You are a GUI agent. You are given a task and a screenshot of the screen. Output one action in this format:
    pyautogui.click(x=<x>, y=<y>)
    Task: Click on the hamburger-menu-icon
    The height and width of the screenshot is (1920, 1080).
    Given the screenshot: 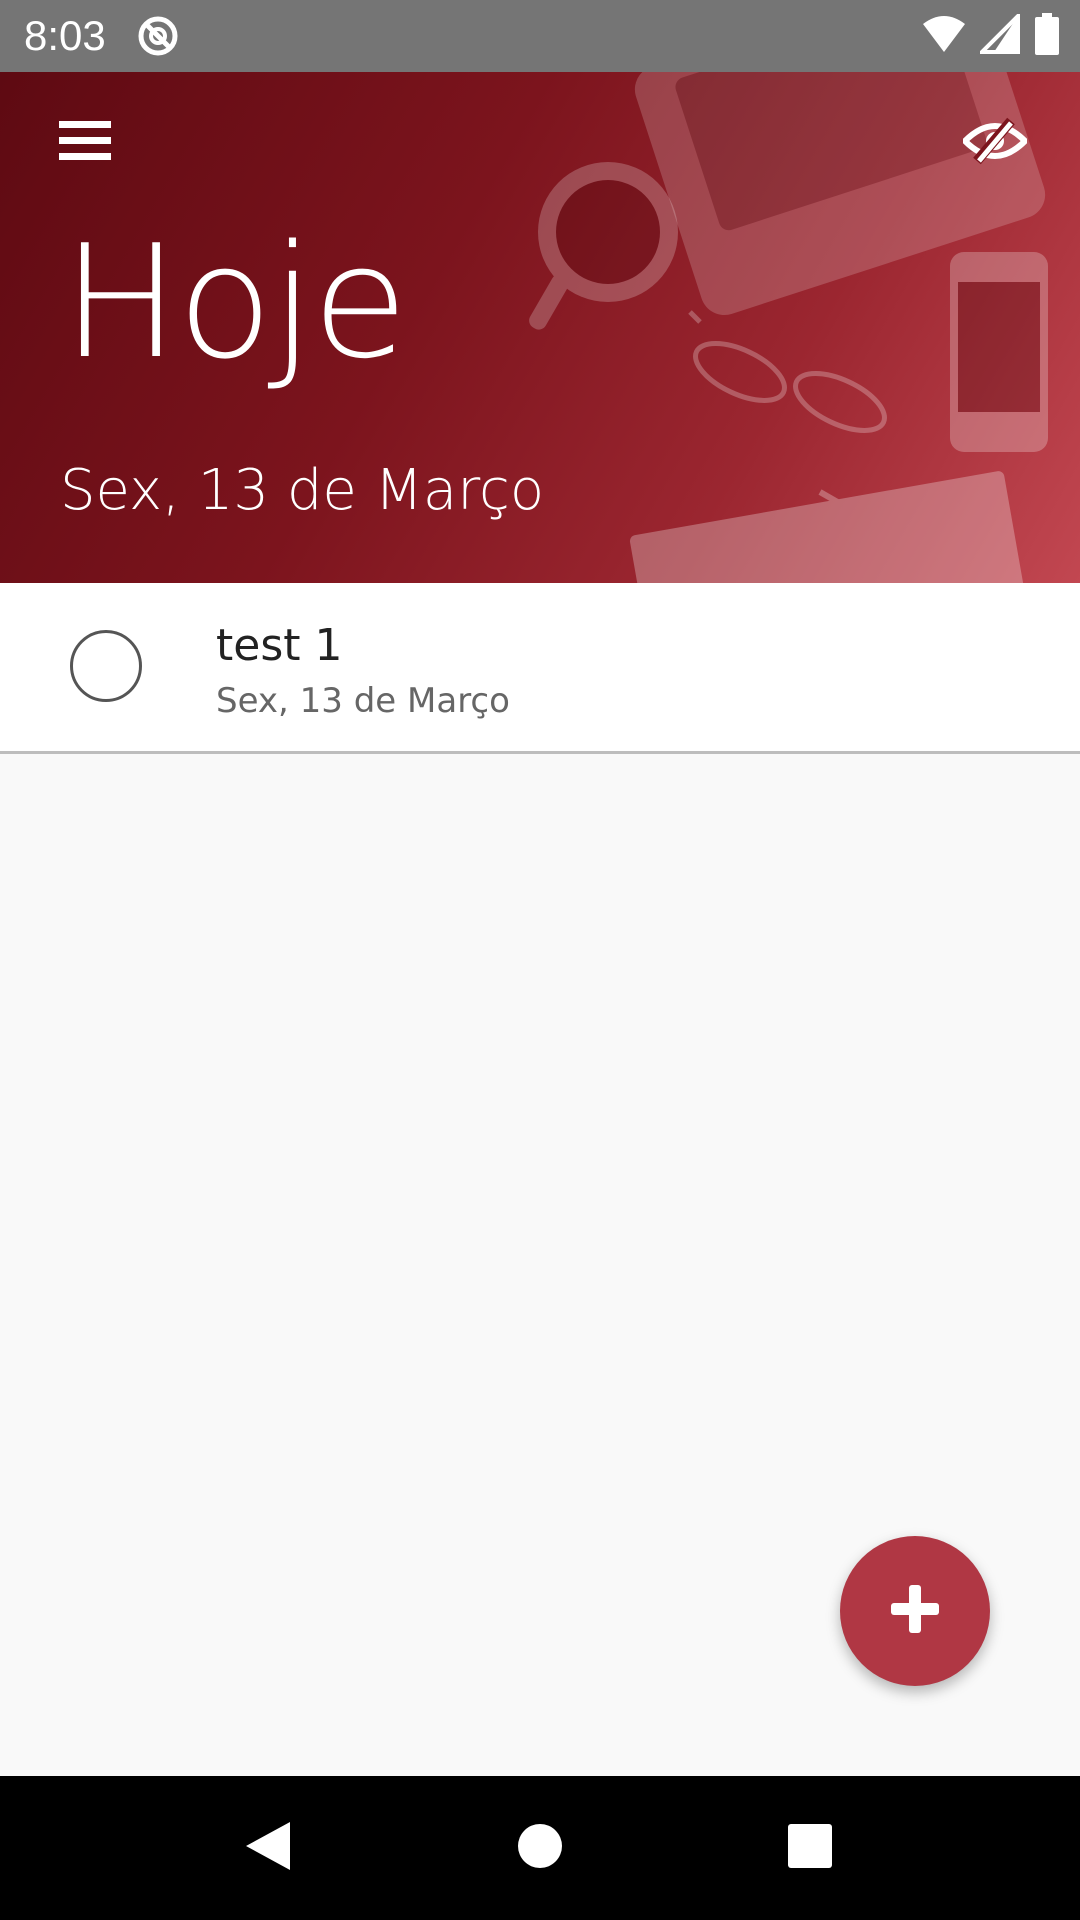 What is the action you would take?
    pyautogui.click(x=85, y=143)
    